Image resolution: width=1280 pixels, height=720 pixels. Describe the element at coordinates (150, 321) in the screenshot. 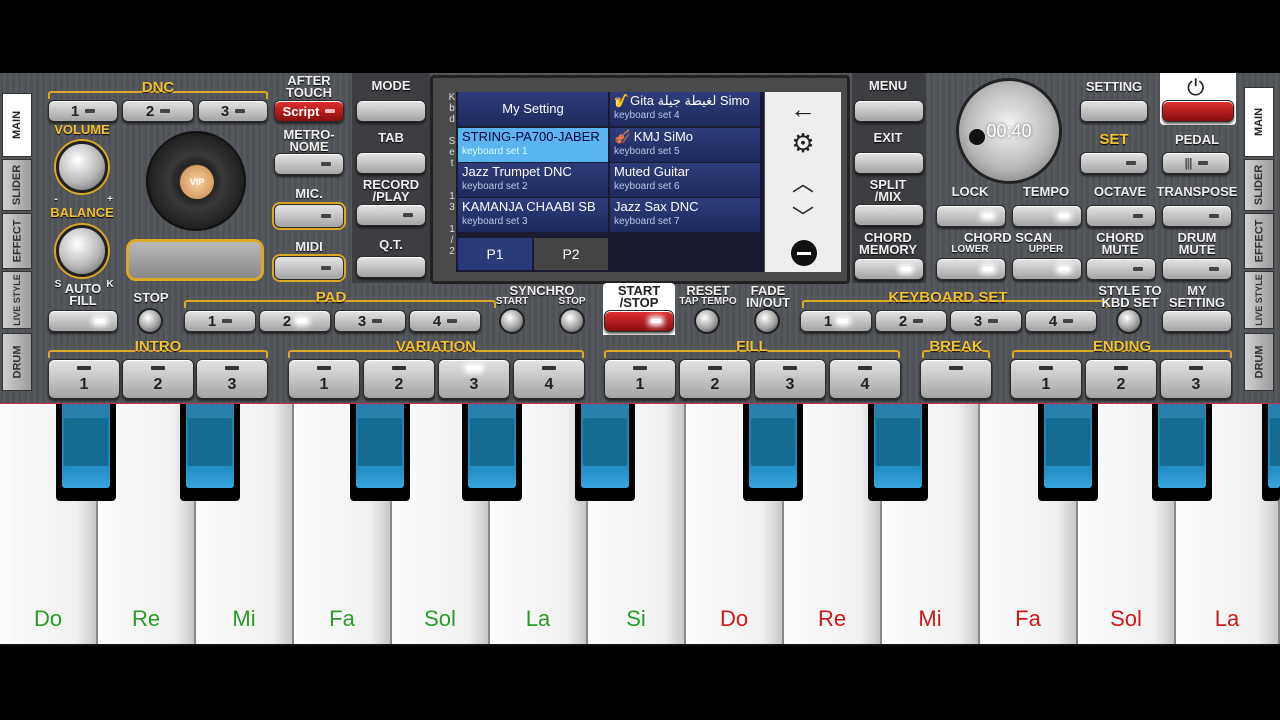

I see `pad-stop-knob` at that location.